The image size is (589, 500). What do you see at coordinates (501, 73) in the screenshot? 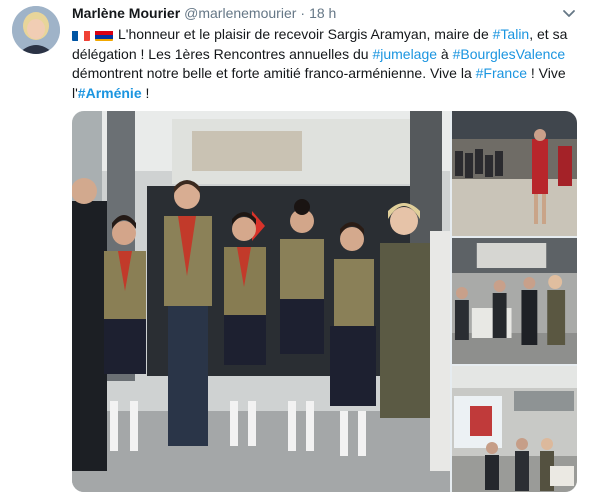
I see `hashtag-link: #France` at bounding box center [501, 73].